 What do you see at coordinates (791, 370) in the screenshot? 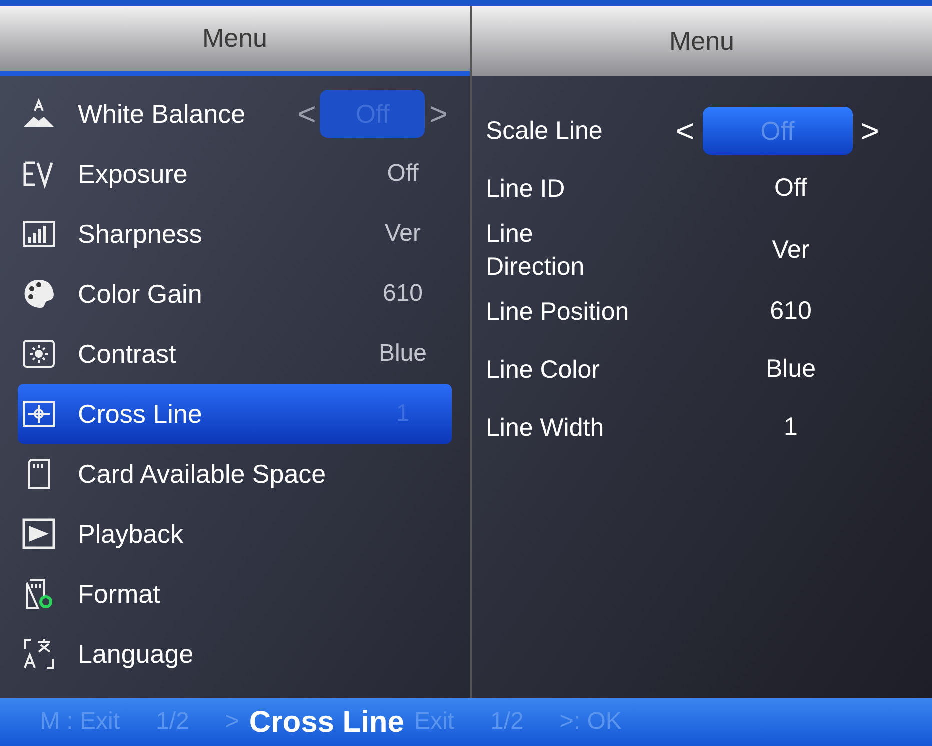
I see `setting-value: Blue` at bounding box center [791, 370].